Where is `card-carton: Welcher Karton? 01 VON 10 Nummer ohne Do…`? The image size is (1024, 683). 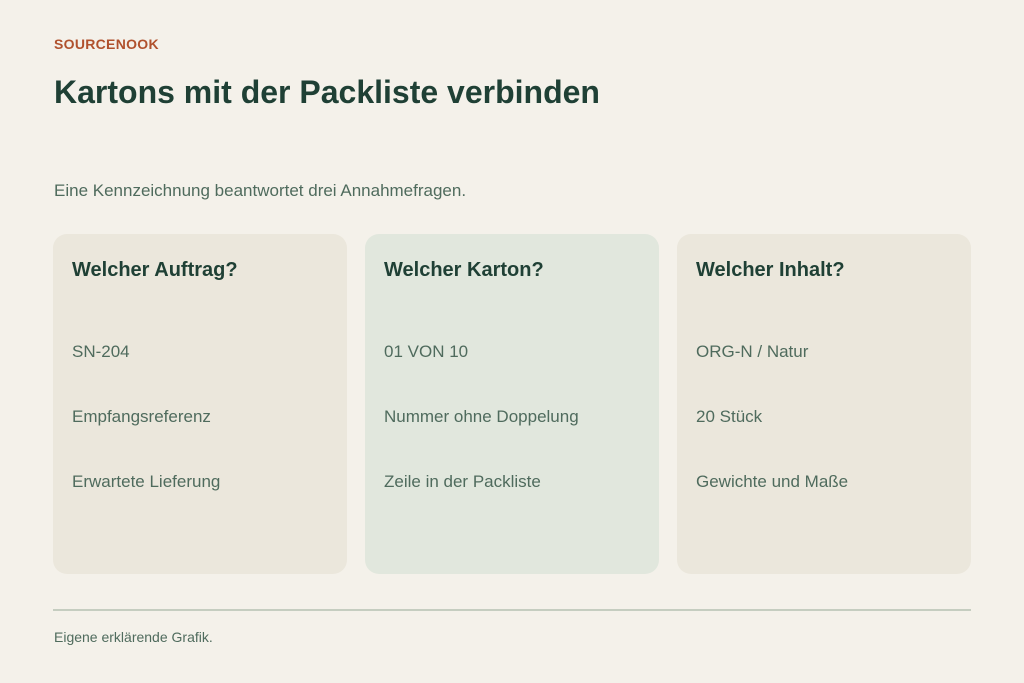
card-carton: Welcher Karton? 01 VON 10 Nummer ohne Do… is located at coordinates (512, 404).